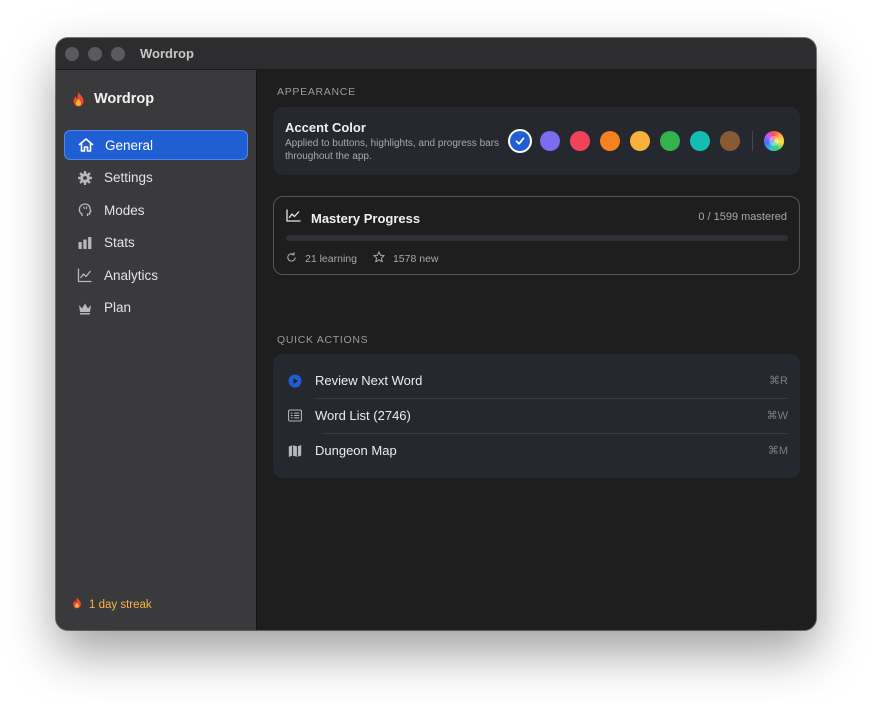 The image size is (872, 704). Describe the element at coordinates (366, 218) in the screenshot. I see `mastery-title: Mastery Progress` at that location.